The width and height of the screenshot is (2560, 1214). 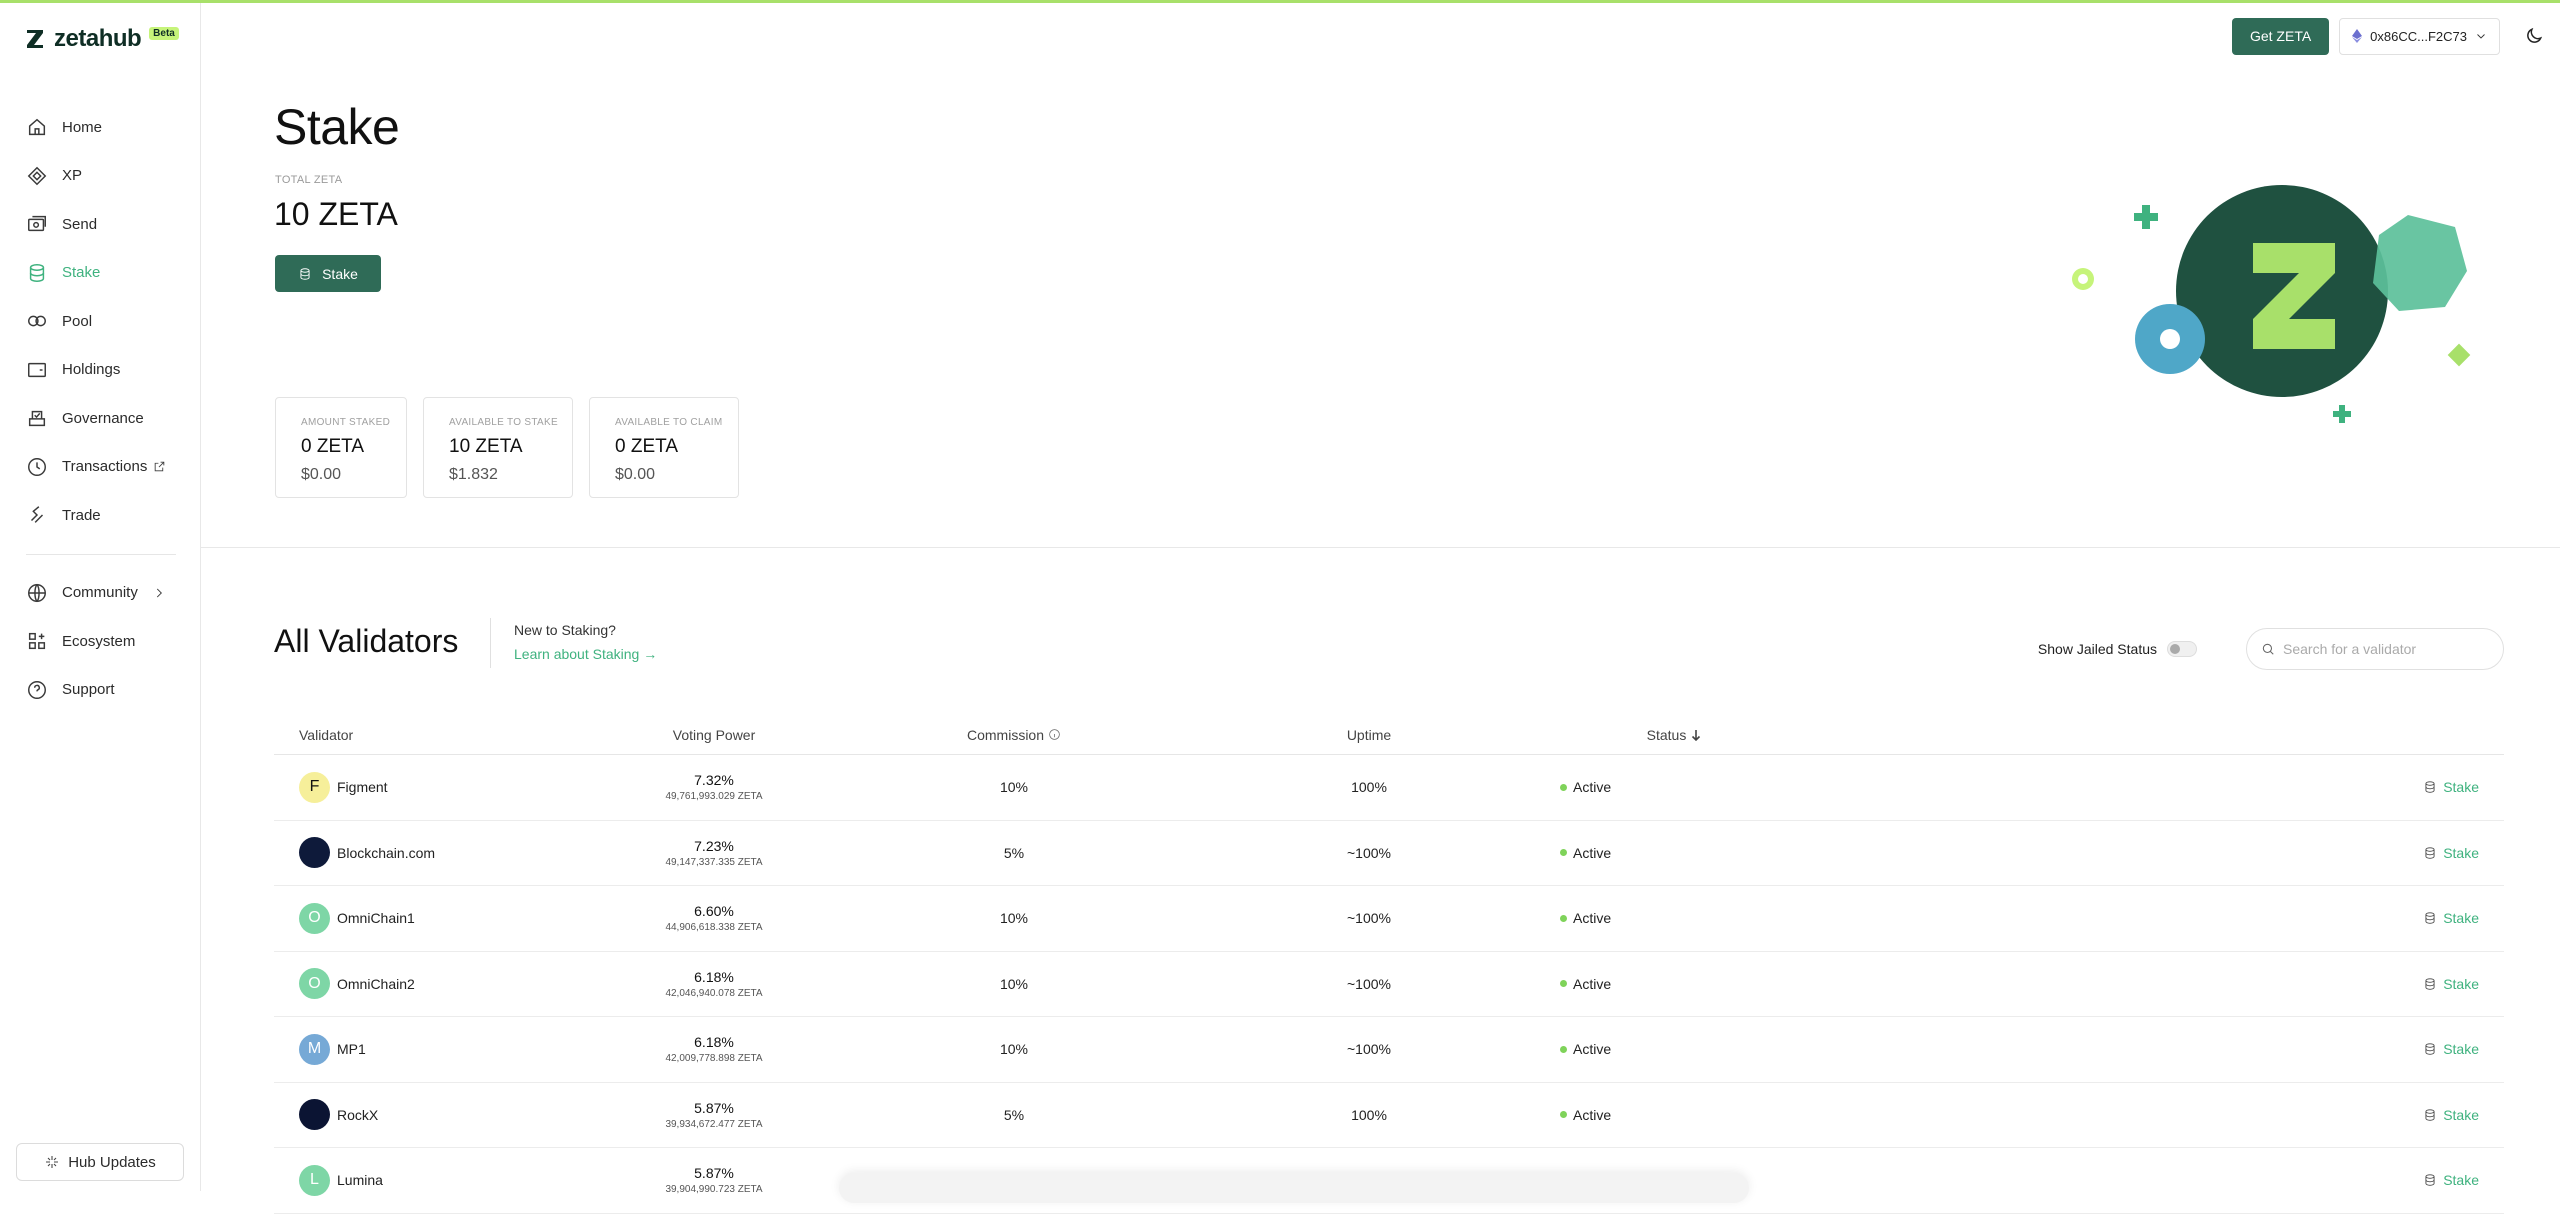 I want to click on validator-search, so click(x=2375, y=649).